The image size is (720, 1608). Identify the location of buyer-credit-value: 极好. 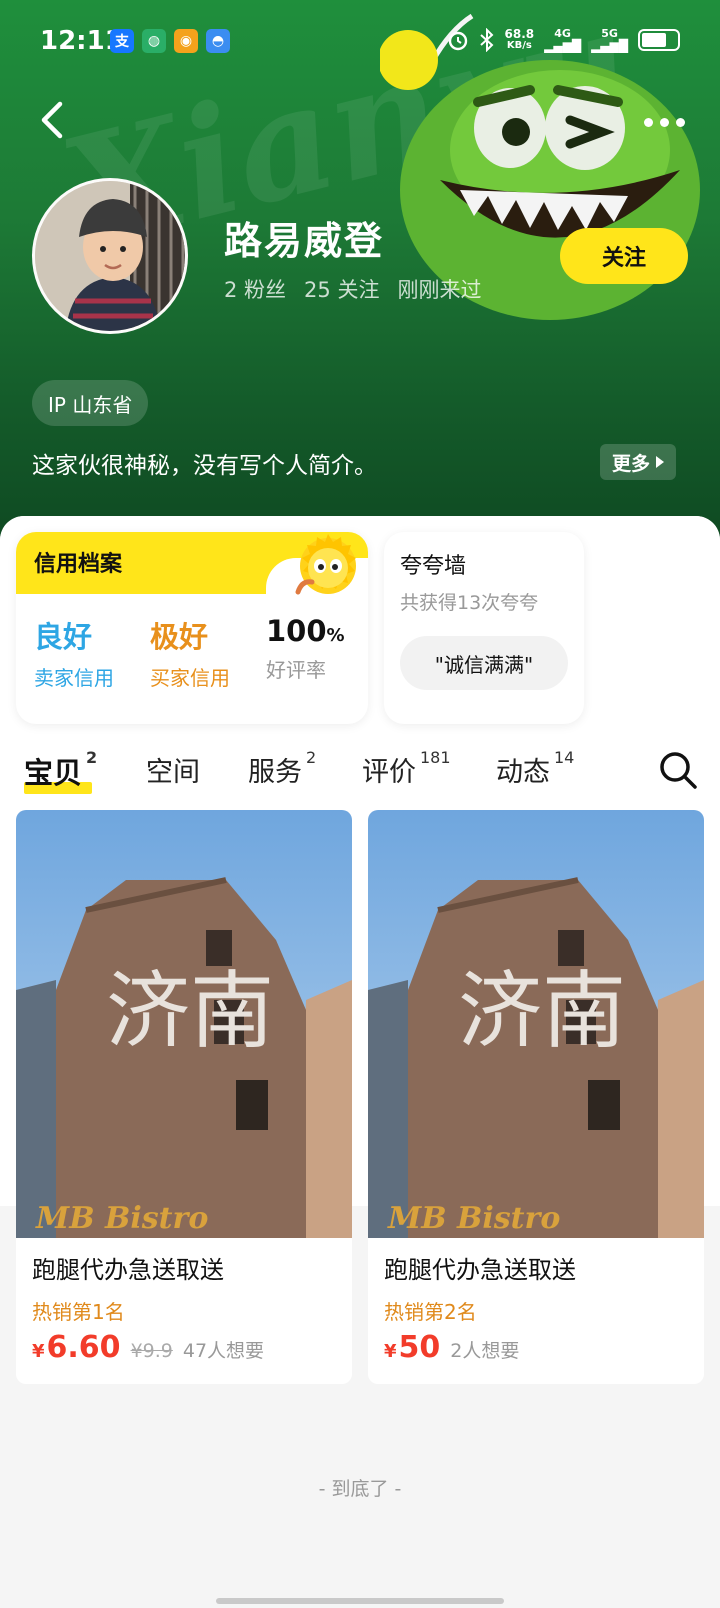
(179, 637).